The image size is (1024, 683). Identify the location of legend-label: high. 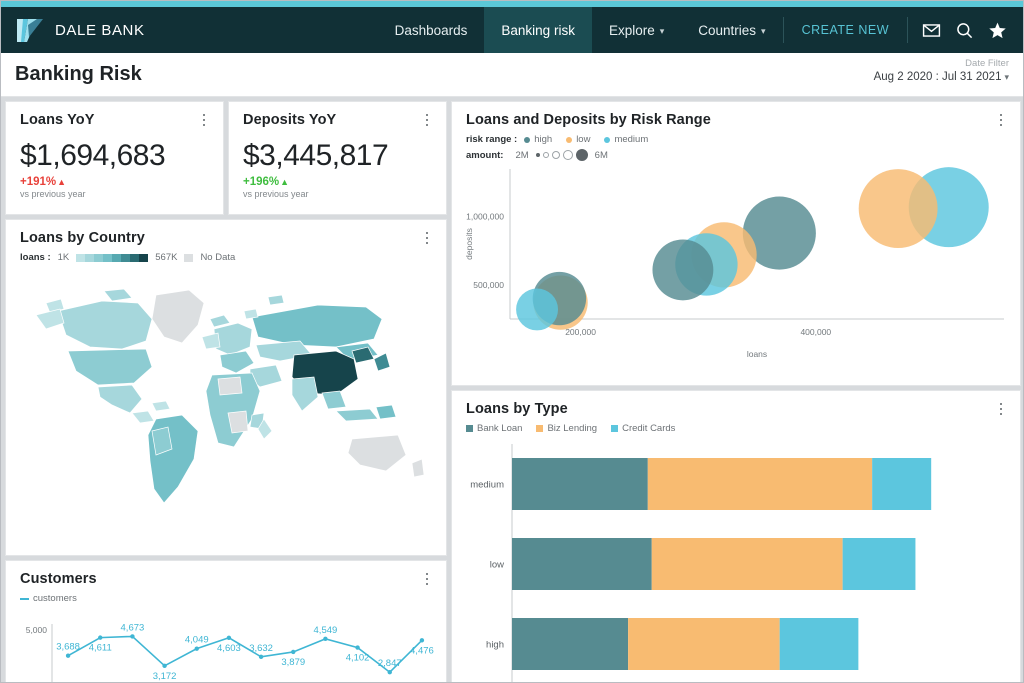
(543, 139).